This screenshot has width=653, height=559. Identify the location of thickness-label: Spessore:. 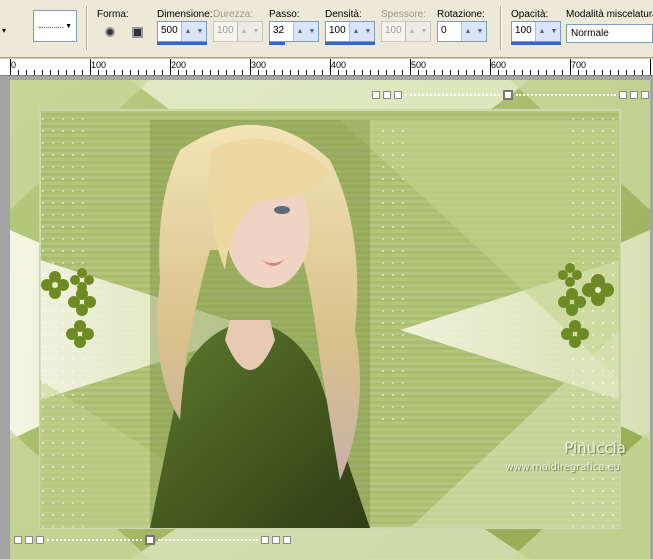
(404, 14).